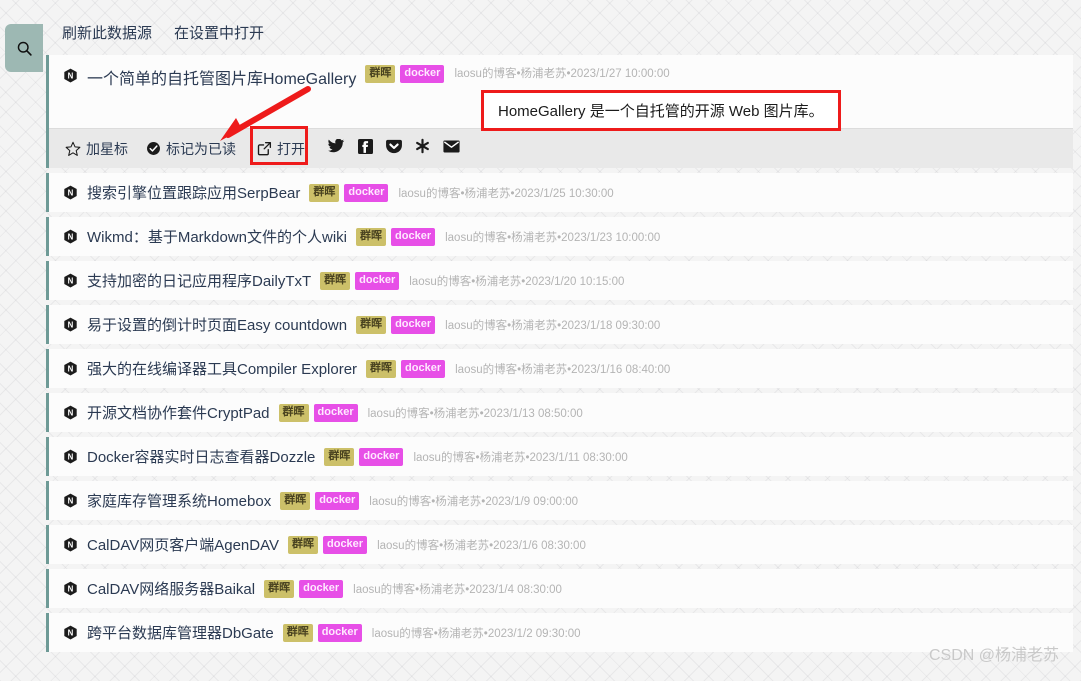 The width and height of the screenshot is (1081, 681). I want to click on entry-title: Docker容器实时日志查看器Dozzle, so click(201, 457).